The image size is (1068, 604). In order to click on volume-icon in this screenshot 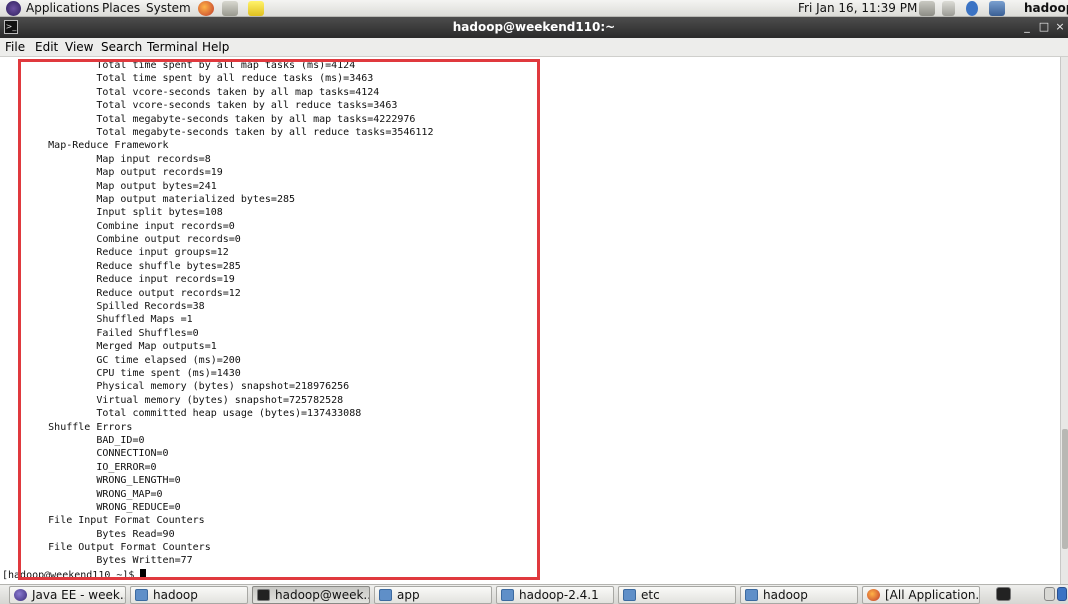, I will do `click(948, 8)`.